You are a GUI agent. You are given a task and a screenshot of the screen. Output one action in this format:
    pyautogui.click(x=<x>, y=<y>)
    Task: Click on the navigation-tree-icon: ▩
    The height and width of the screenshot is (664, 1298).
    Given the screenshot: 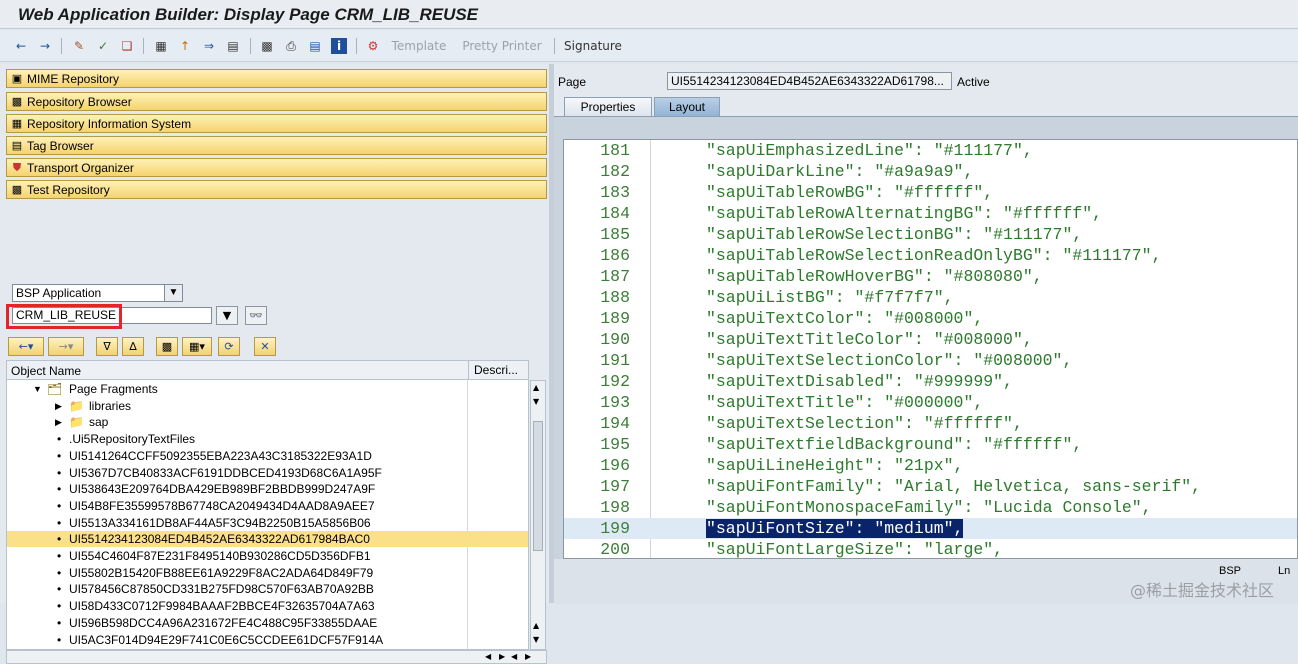 What is the action you would take?
    pyautogui.click(x=267, y=46)
    